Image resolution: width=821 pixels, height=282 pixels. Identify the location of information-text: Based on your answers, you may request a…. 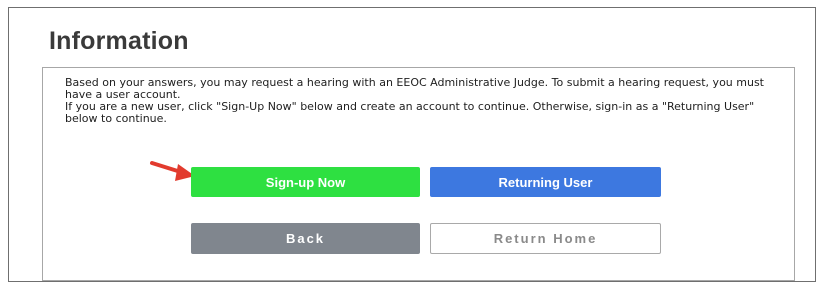
(425, 101).